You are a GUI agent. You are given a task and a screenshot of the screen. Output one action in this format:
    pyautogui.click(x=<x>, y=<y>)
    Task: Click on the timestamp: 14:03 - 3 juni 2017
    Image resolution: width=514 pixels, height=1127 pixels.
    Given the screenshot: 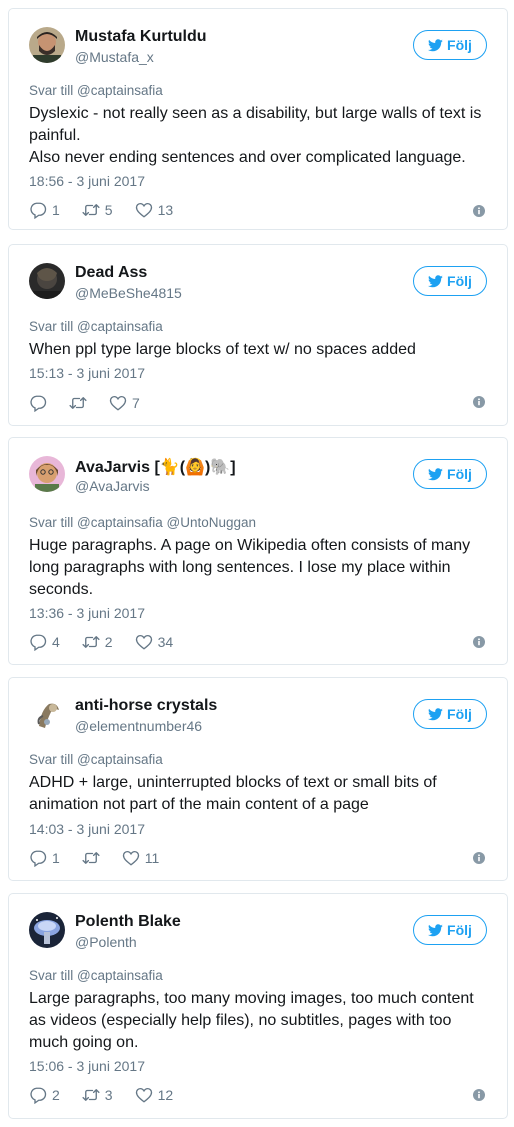 What is the action you would take?
    pyautogui.click(x=87, y=829)
    